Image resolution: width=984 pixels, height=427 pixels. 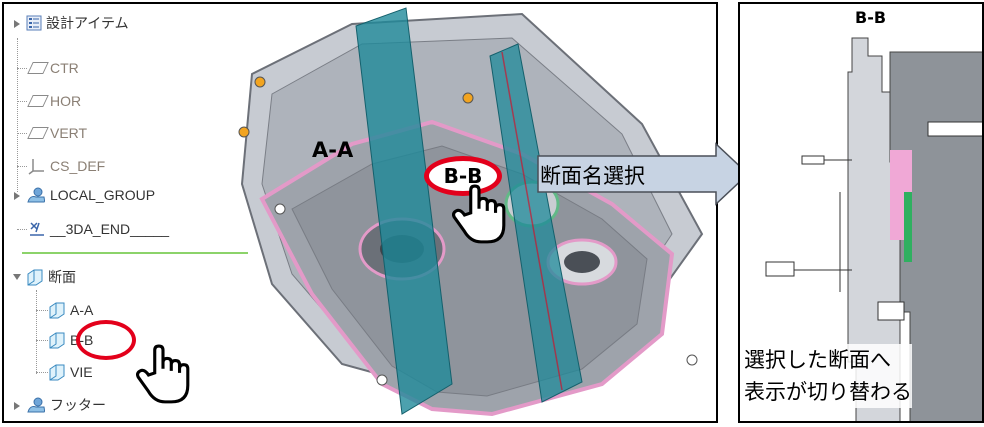 What do you see at coordinates (817, 360) in the screenshot?
I see `note-line-1: 選択した断面へ` at bounding box center [817, 360].